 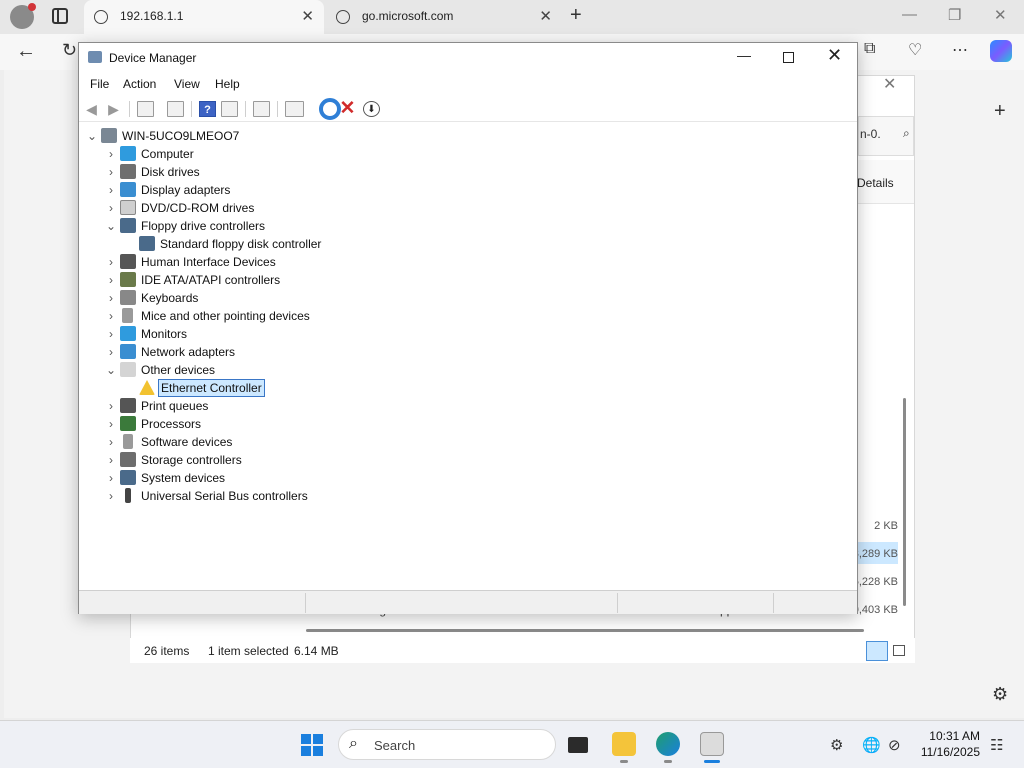 What do you see at coordinates (952, 736) in the screenshot?
I see `clock-time: 10:31 AM` at bounding box center [952, 736].